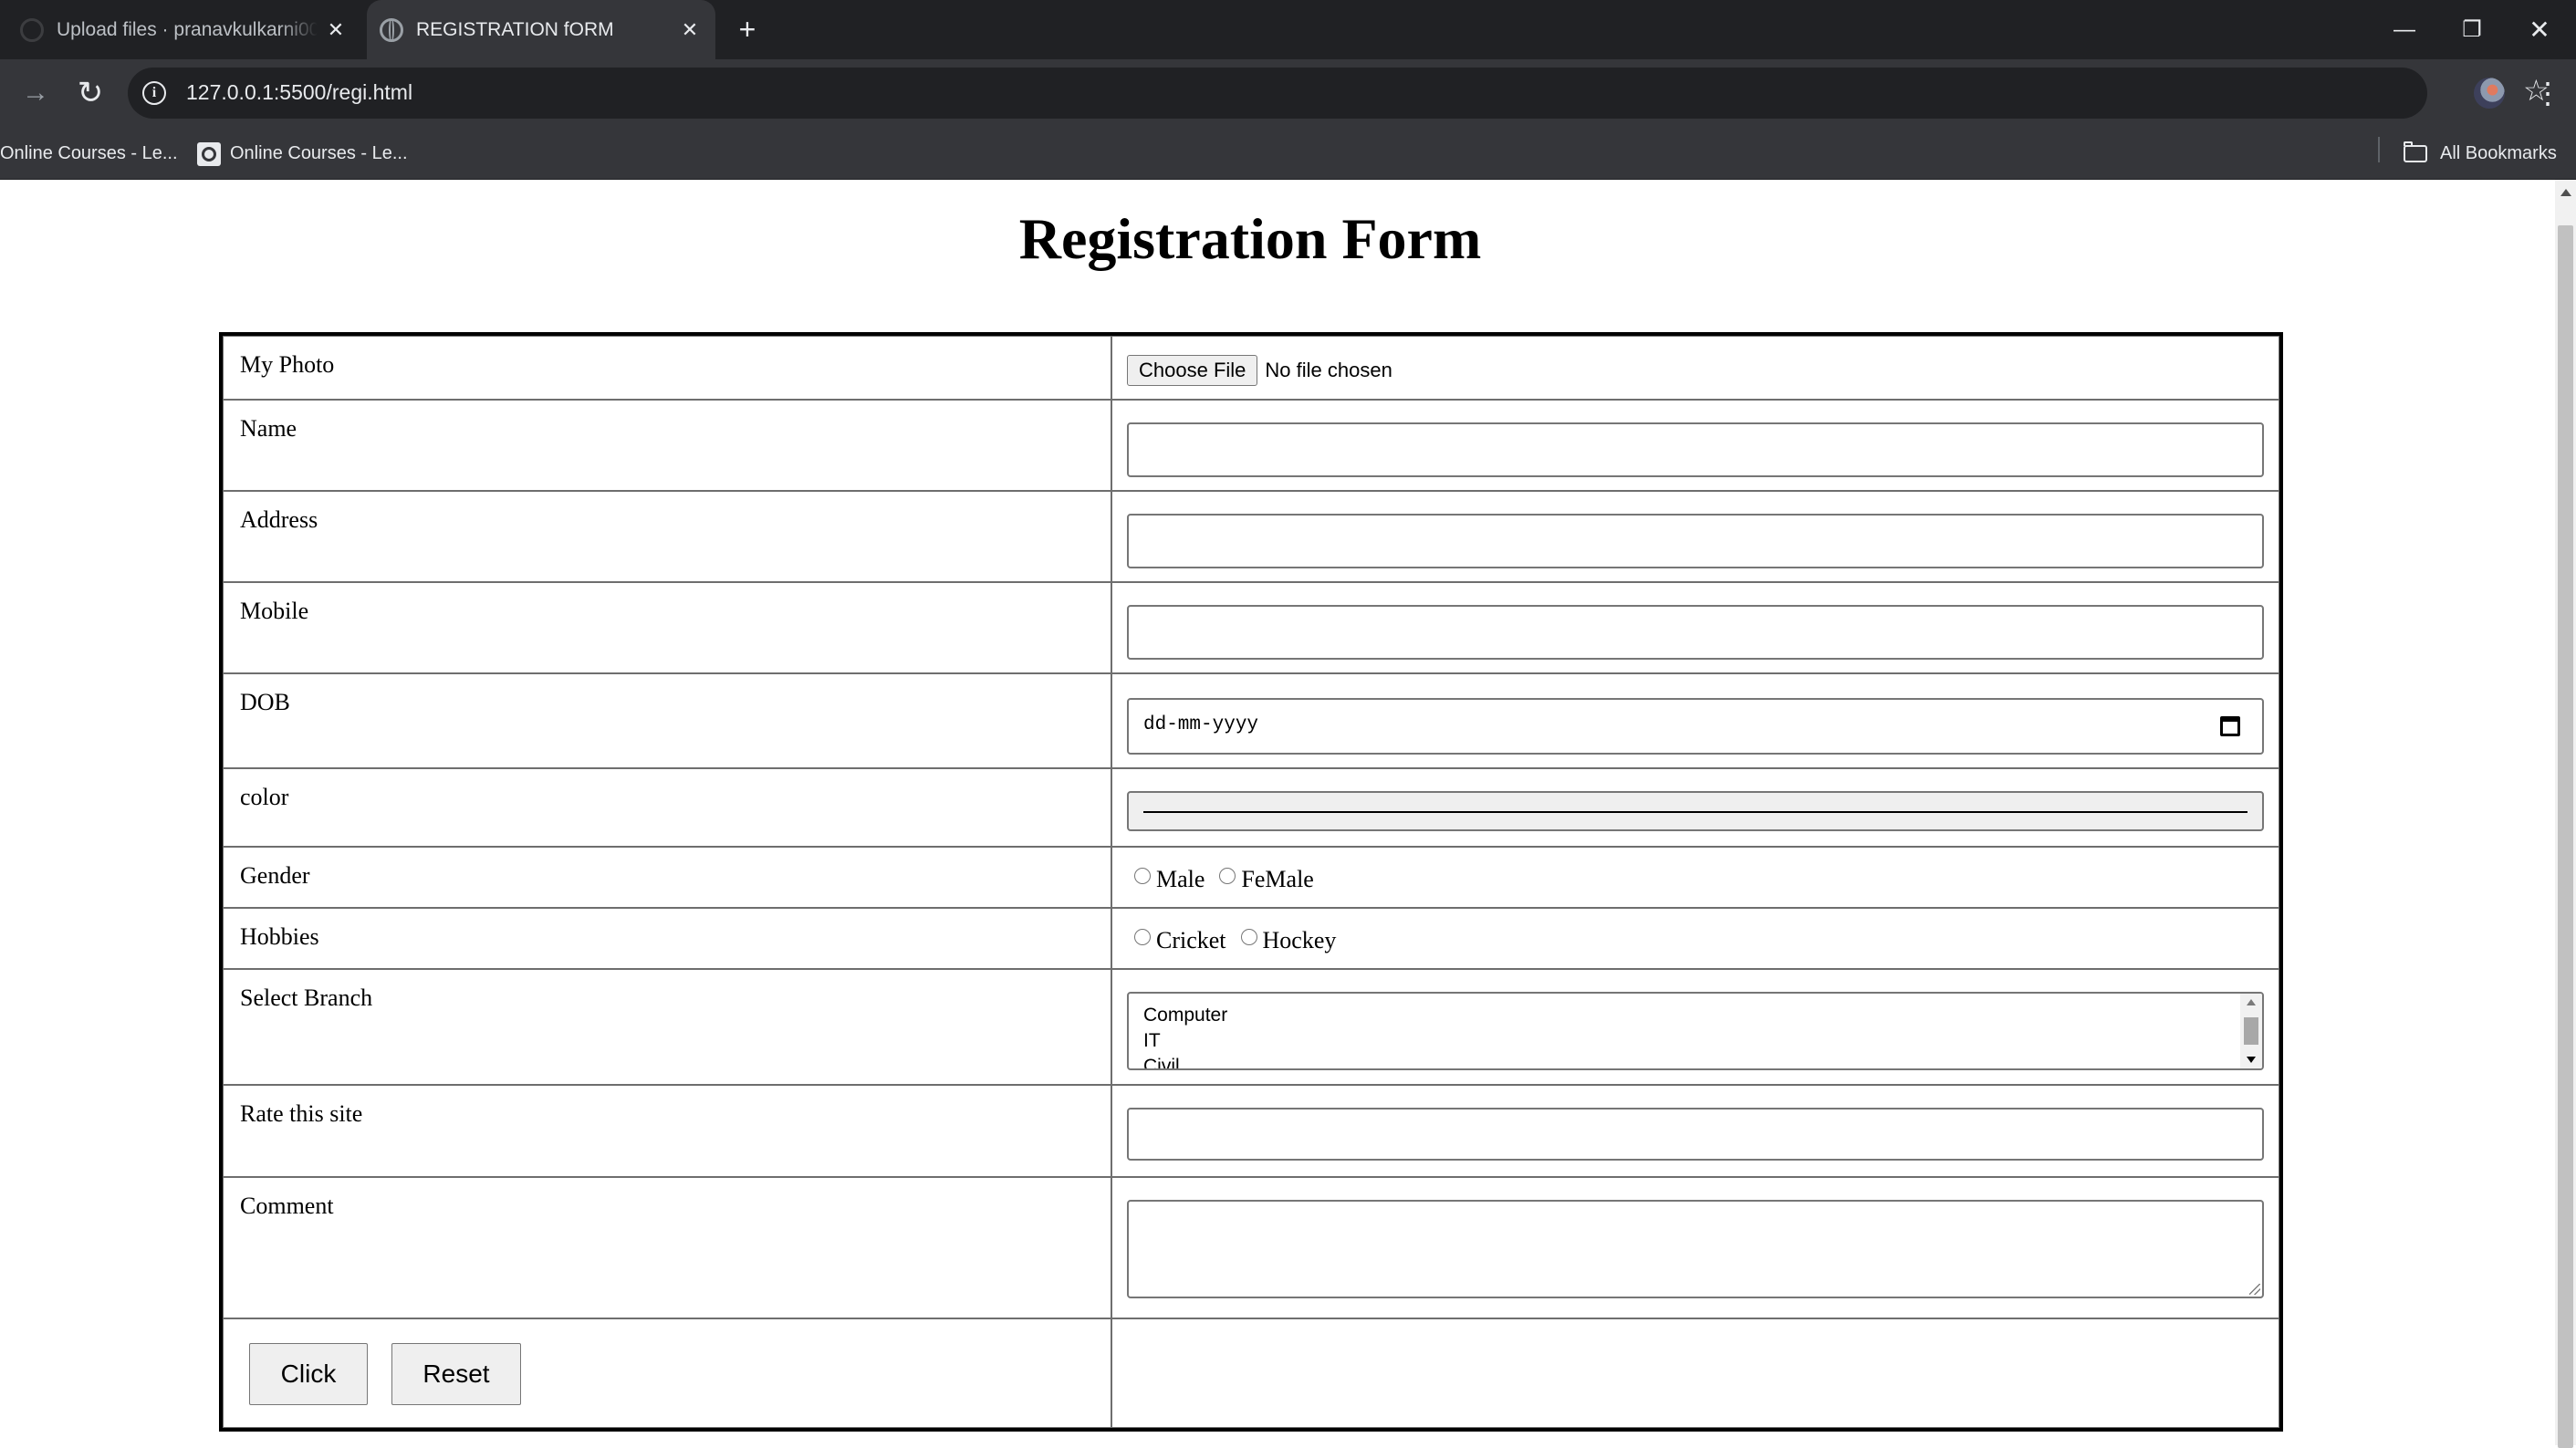 The height and width of the screenshot is (1448, 2576). What do you see at coordinates (2230, 726) in the screenshot?
I see `calendar-icon` at bounding box center [2230, 726].